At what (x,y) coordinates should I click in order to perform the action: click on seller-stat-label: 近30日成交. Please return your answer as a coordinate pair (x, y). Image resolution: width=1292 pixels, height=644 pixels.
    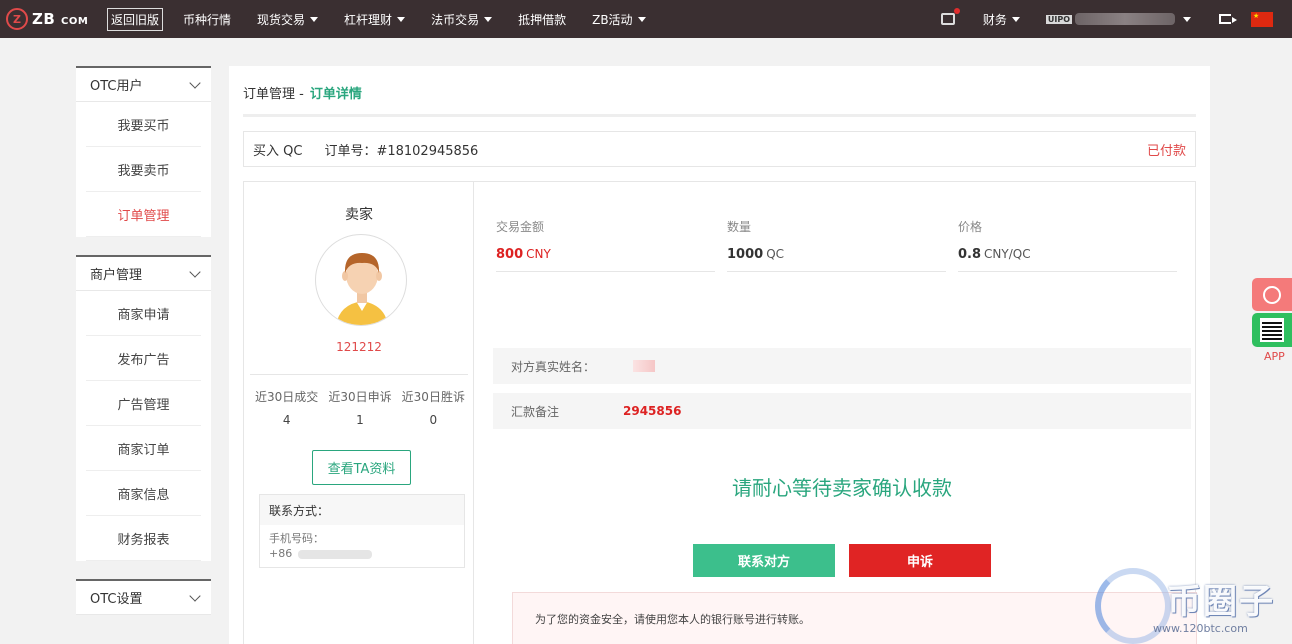
    Looking at the image, I should click on (287, 397).